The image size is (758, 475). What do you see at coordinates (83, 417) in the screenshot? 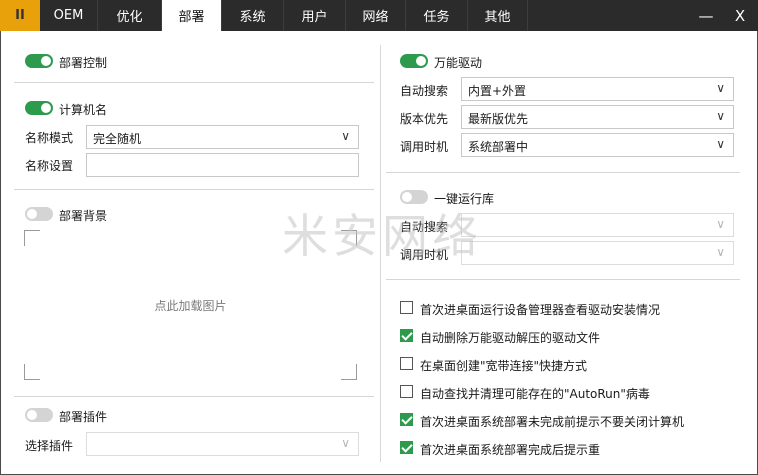
I see `plugin-label: 部署插件` at bounding box center [83, 417].